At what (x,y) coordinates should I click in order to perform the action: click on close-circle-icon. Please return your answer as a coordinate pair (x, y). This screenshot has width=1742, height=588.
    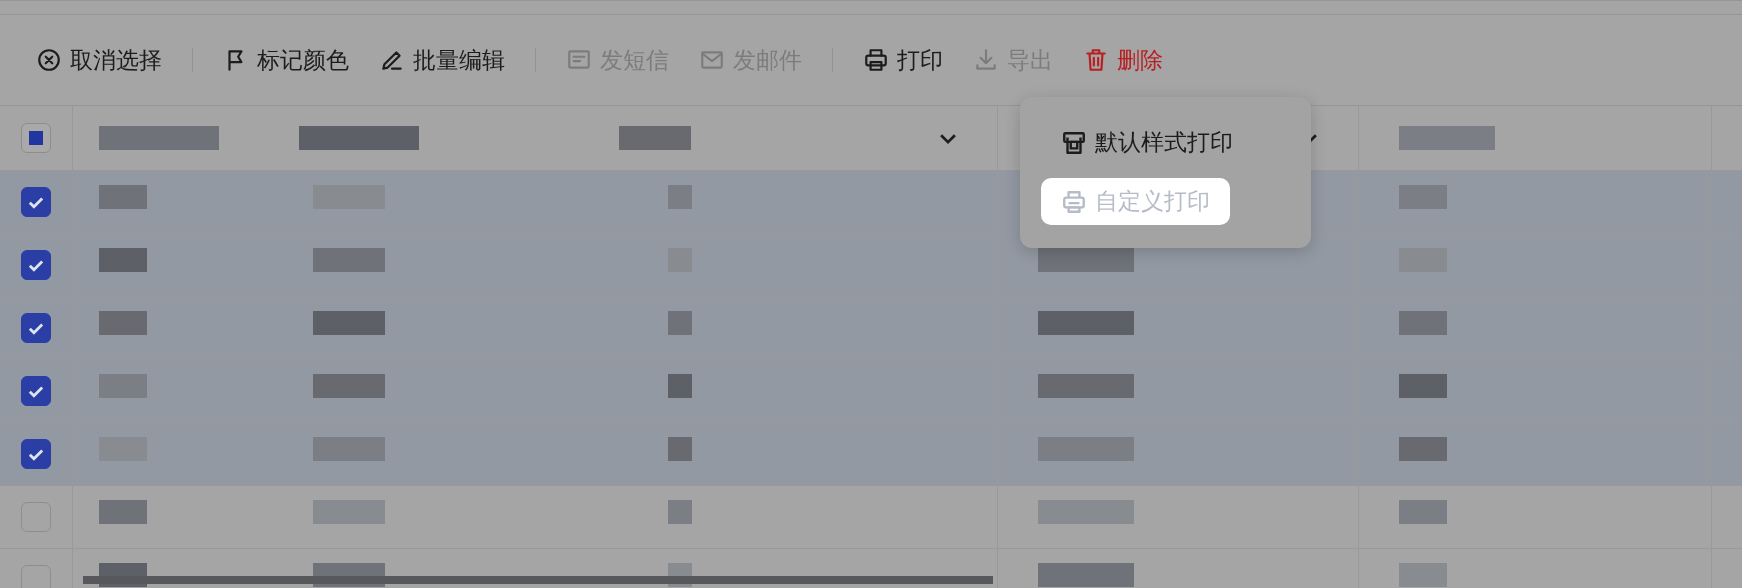
    Looking at the image, I should click on (49, 60).